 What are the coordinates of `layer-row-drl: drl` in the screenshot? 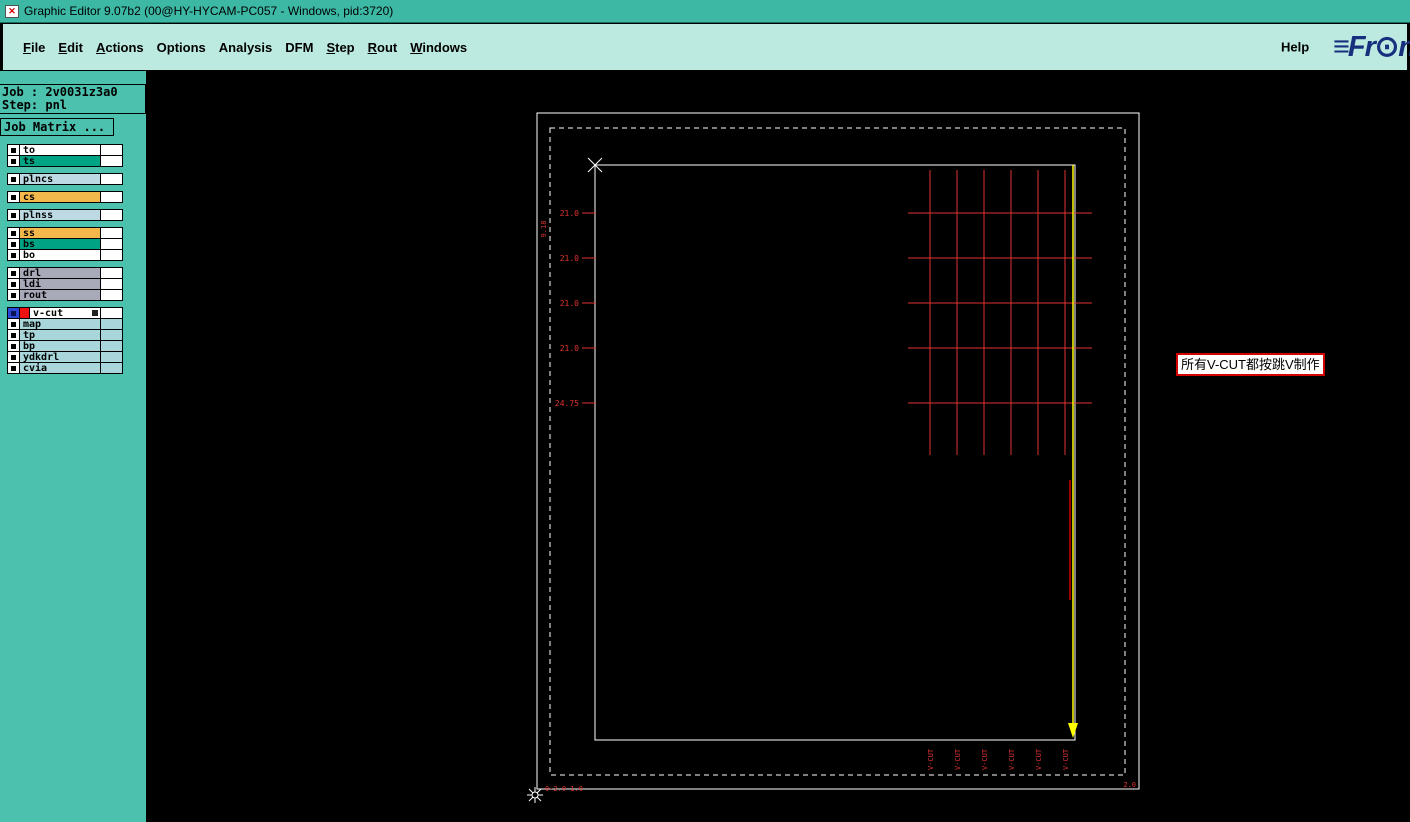 It's located at (65, 273).